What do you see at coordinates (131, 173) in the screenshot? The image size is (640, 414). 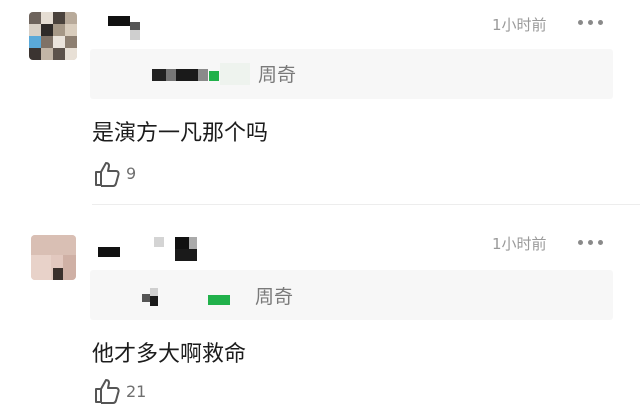 I see `like-count: 9` at bounding box center [131, 173].